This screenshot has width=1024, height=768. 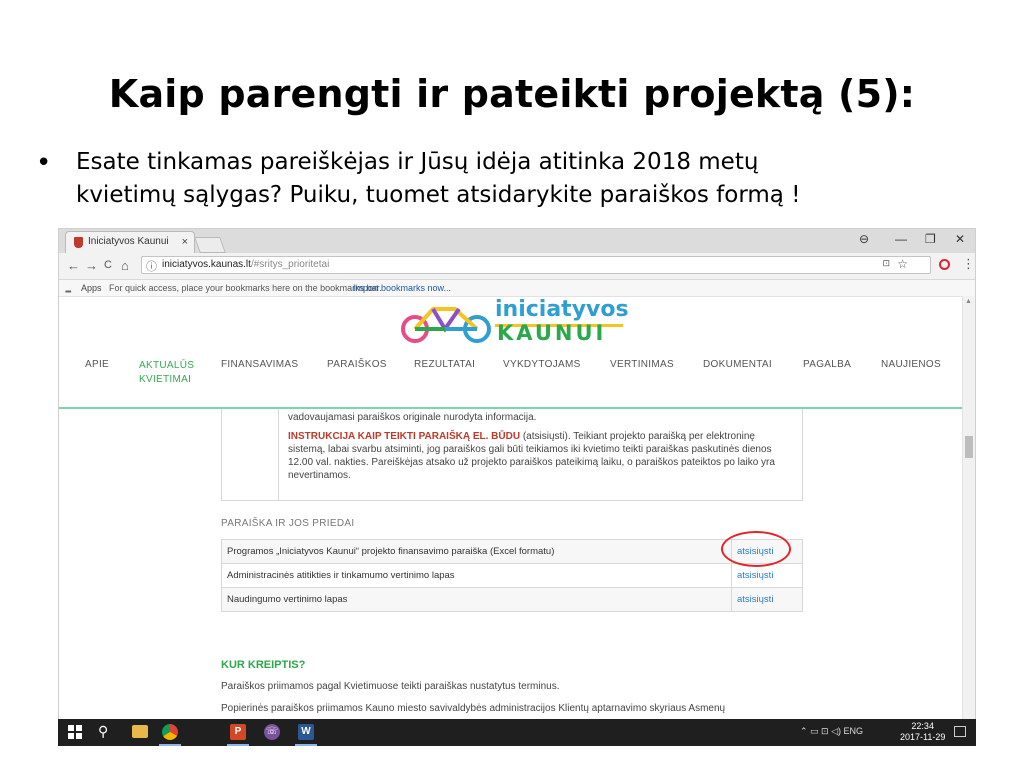 What do you see at coordinates (306, 745) in the screenshot?
I see `word-active-indicator` at bounding box center [306, 745].